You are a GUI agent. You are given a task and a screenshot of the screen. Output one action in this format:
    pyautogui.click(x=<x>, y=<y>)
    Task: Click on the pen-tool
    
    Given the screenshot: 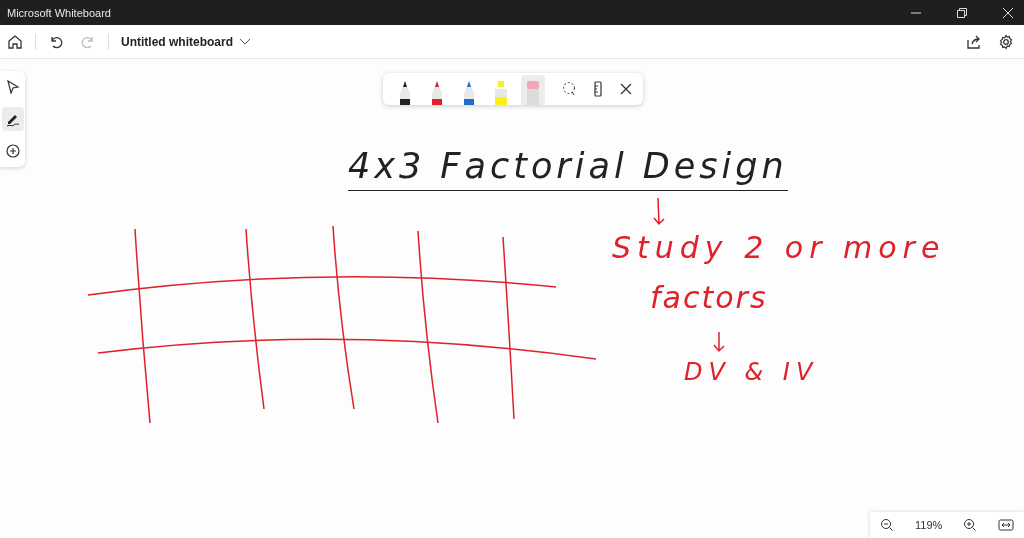 What is the action you would take?
    pyautogui.click(x=12, y=119)
    